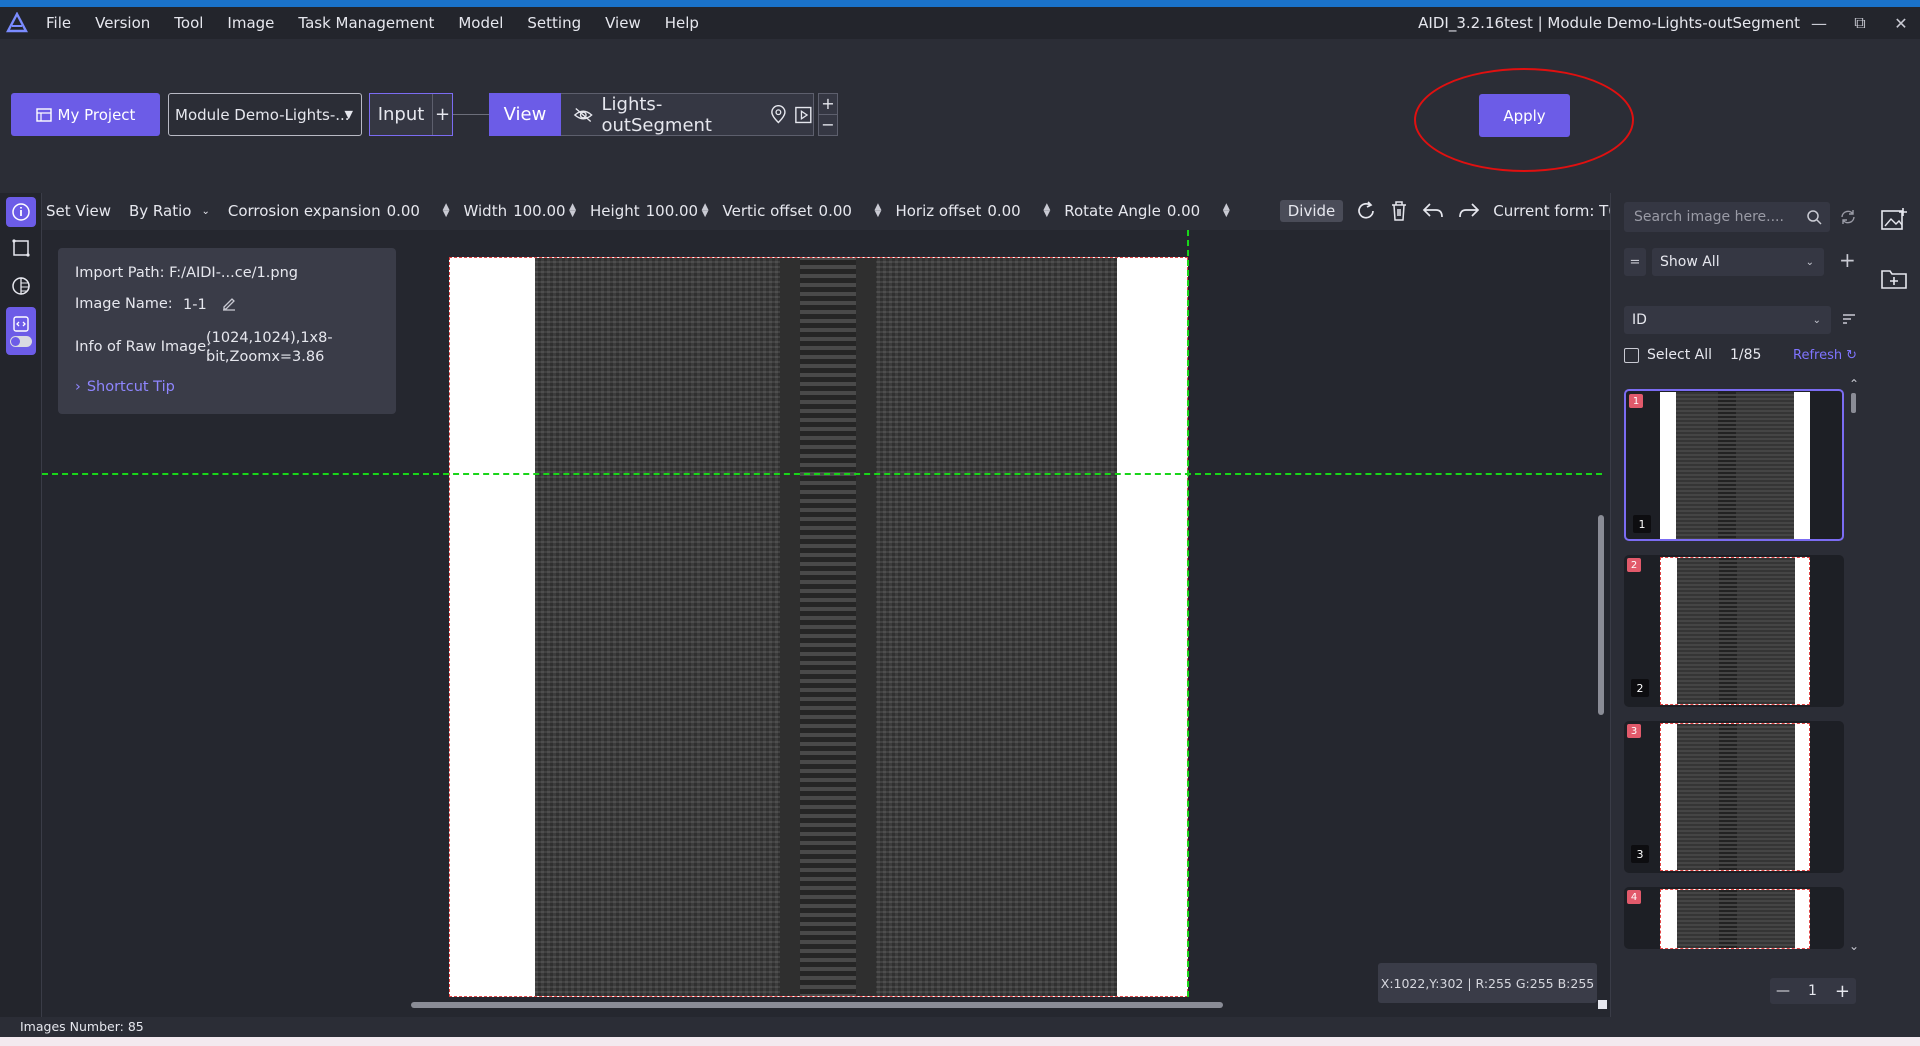  I want to click on zoom-out-button: −, so click(828, 124).